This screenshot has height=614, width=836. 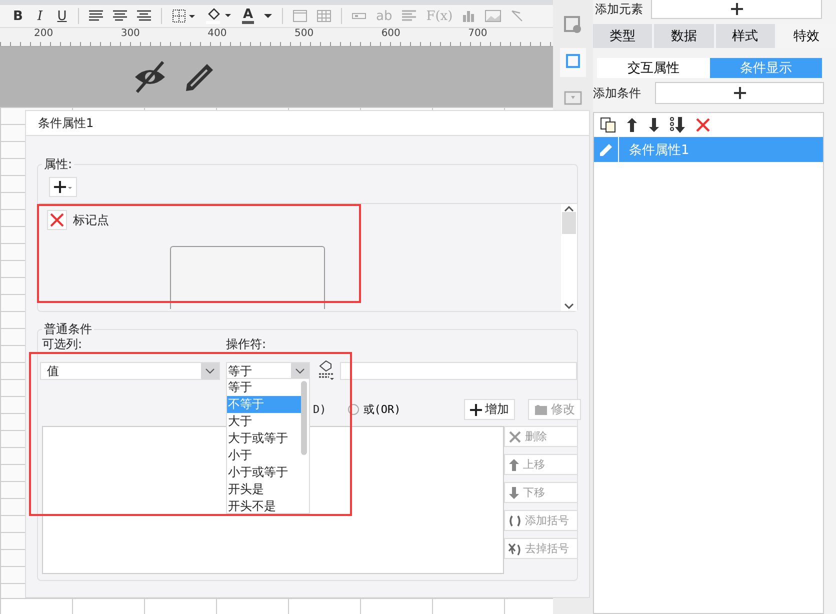 What do you see at coordinates (264, 421) in the screenshot?
I see `operator-option: 大于` at bounding box center [264, 421].